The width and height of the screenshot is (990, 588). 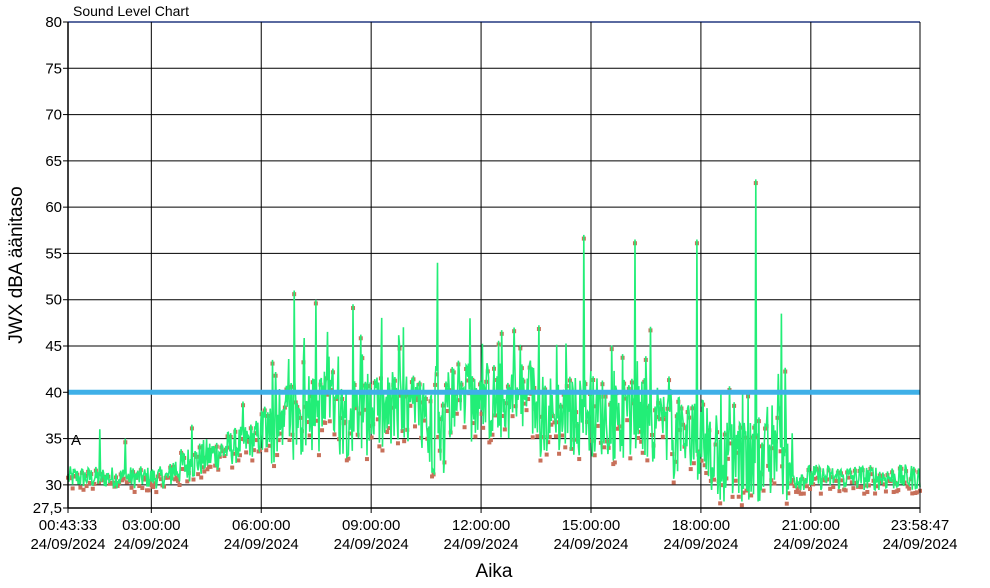 What do you see at coordinates (494, 571) in the screenshot?
I see `x-axis-label: Aika` at bounding box center [494, 571].